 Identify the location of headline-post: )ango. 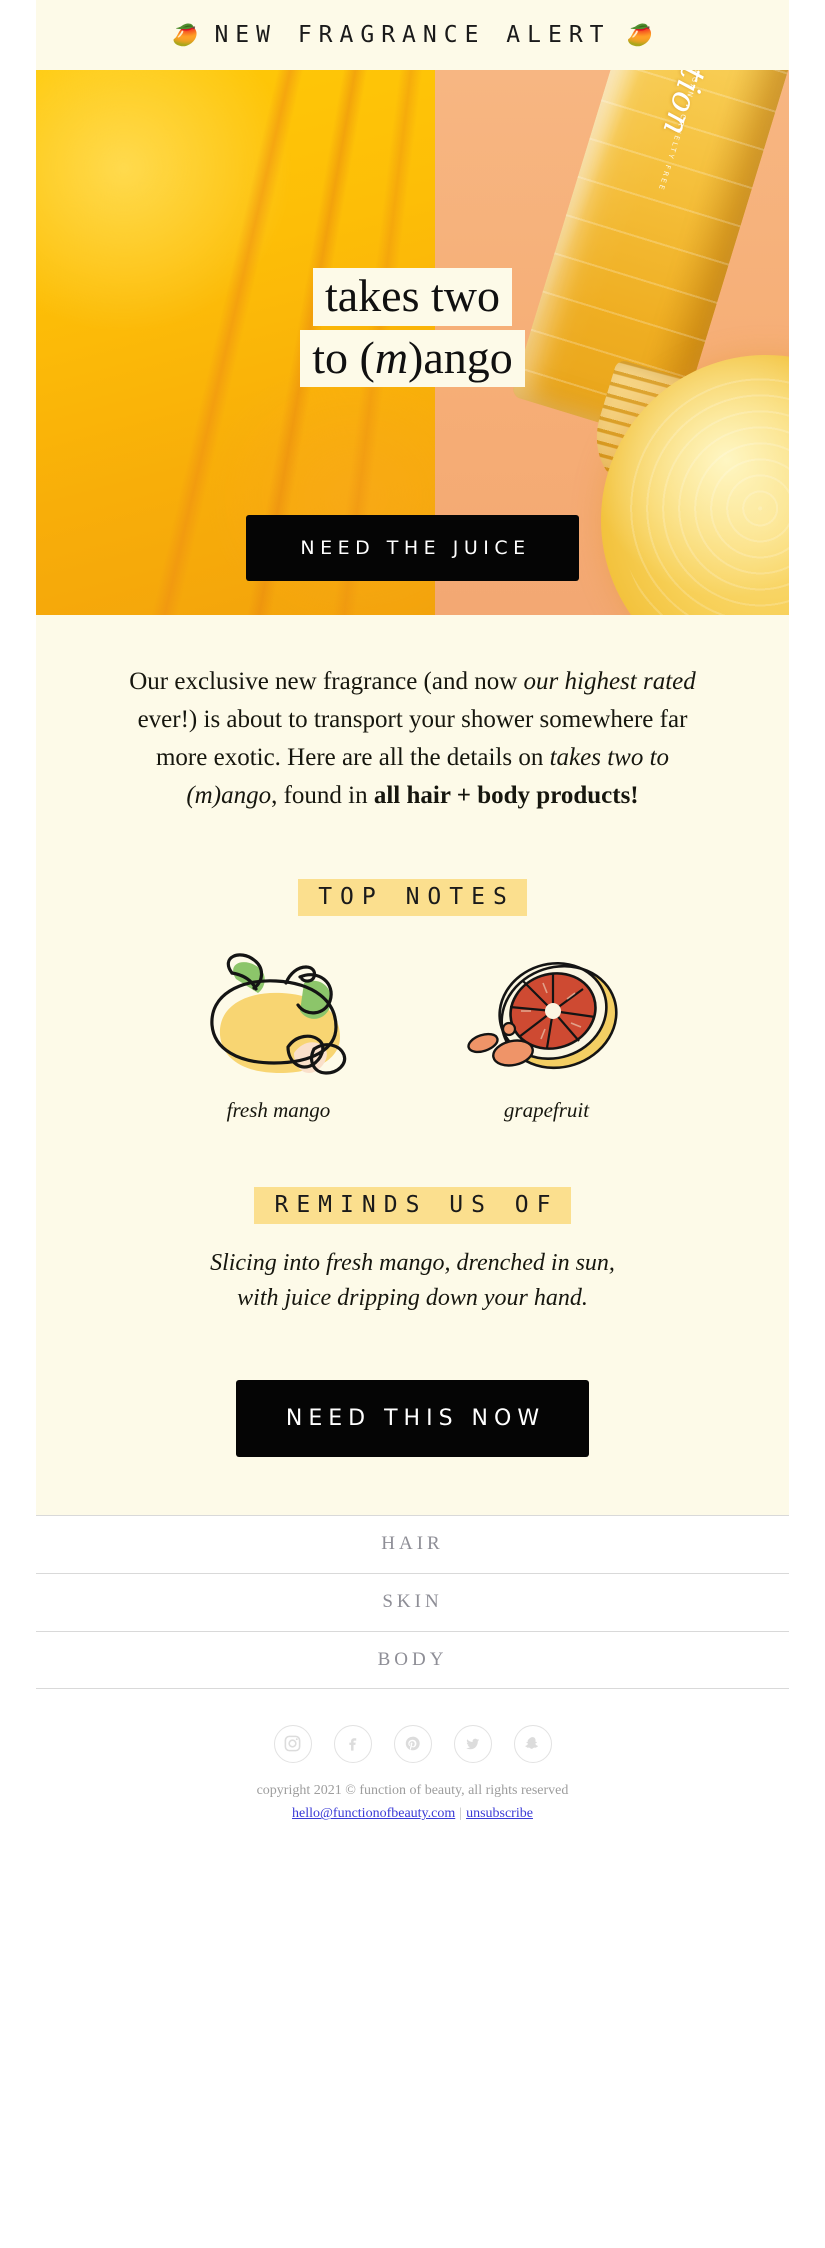
(460, 357).